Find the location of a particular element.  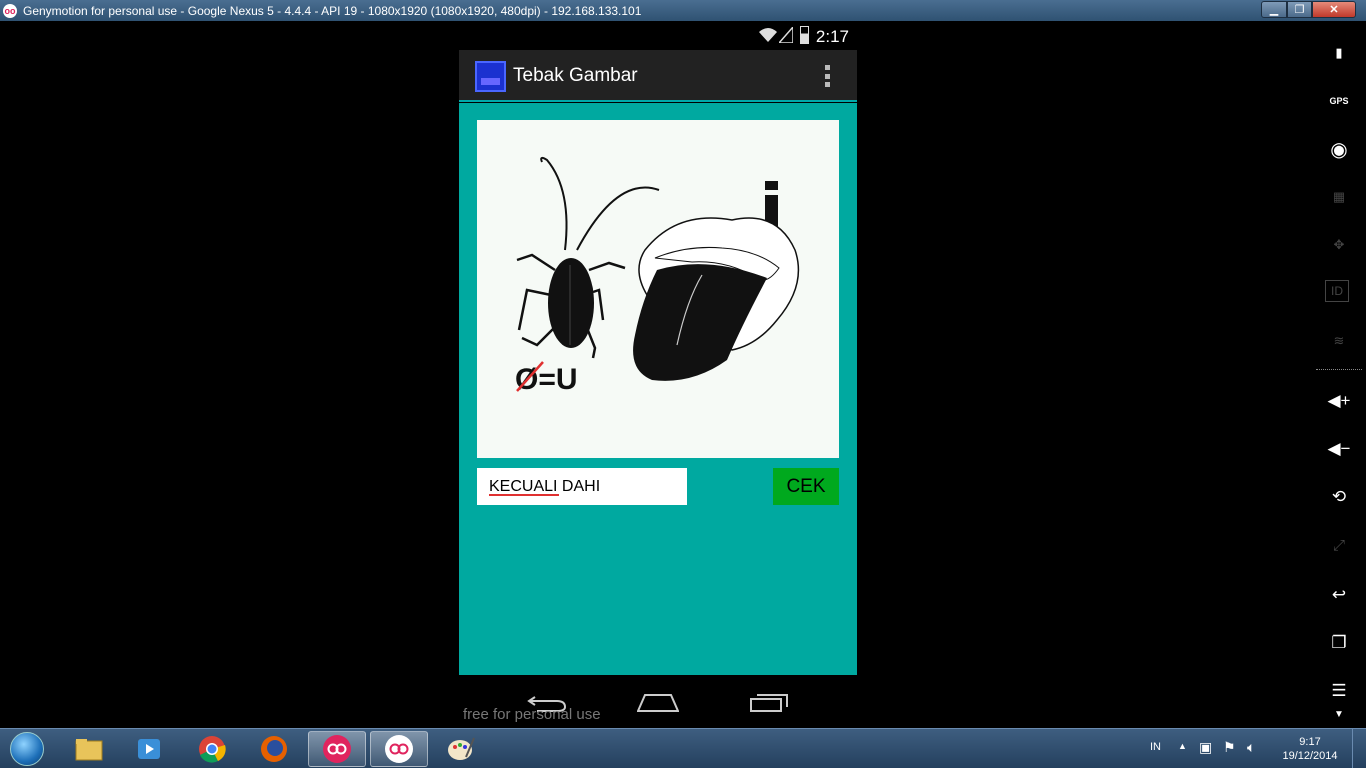

device-id-icon: ID is located at coordinates (1337, 291).